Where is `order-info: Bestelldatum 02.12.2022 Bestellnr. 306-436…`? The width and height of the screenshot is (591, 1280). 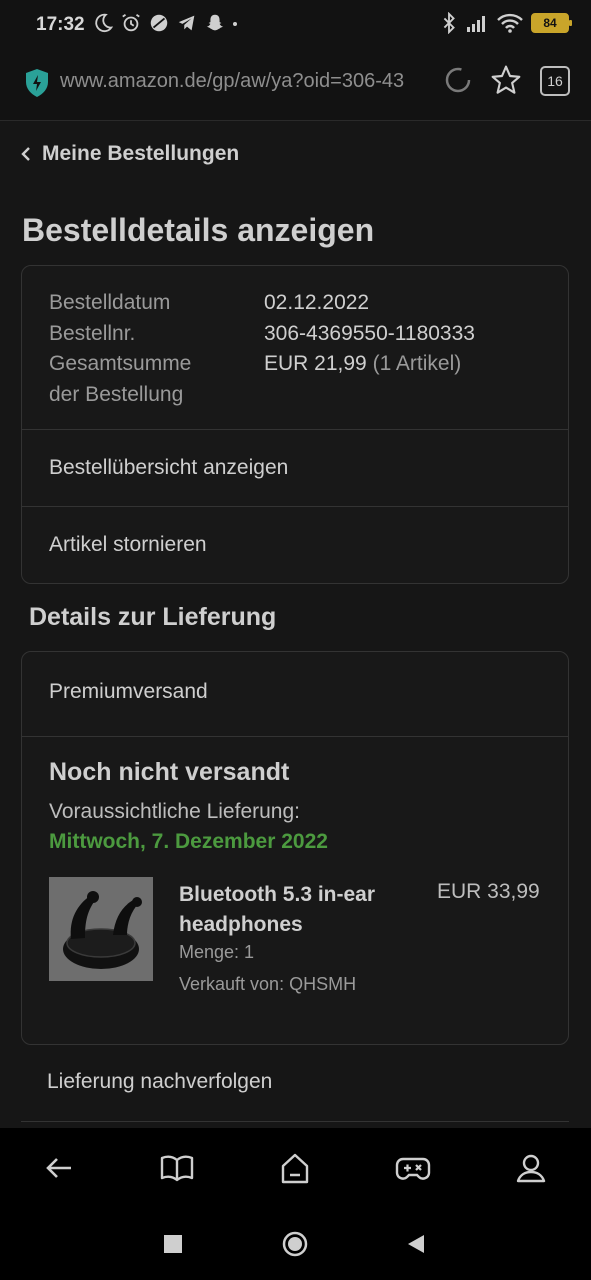 order-info: Bestelldatum 02.12.2022 Bestellnr. 306-436… is located at coordinates (262, 349).